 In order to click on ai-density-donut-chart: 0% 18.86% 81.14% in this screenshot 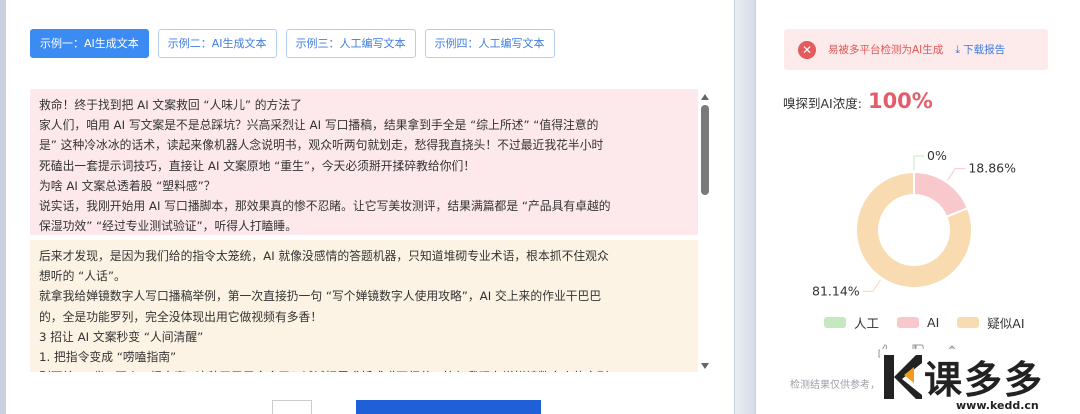, I will do `click(914, 223)`.